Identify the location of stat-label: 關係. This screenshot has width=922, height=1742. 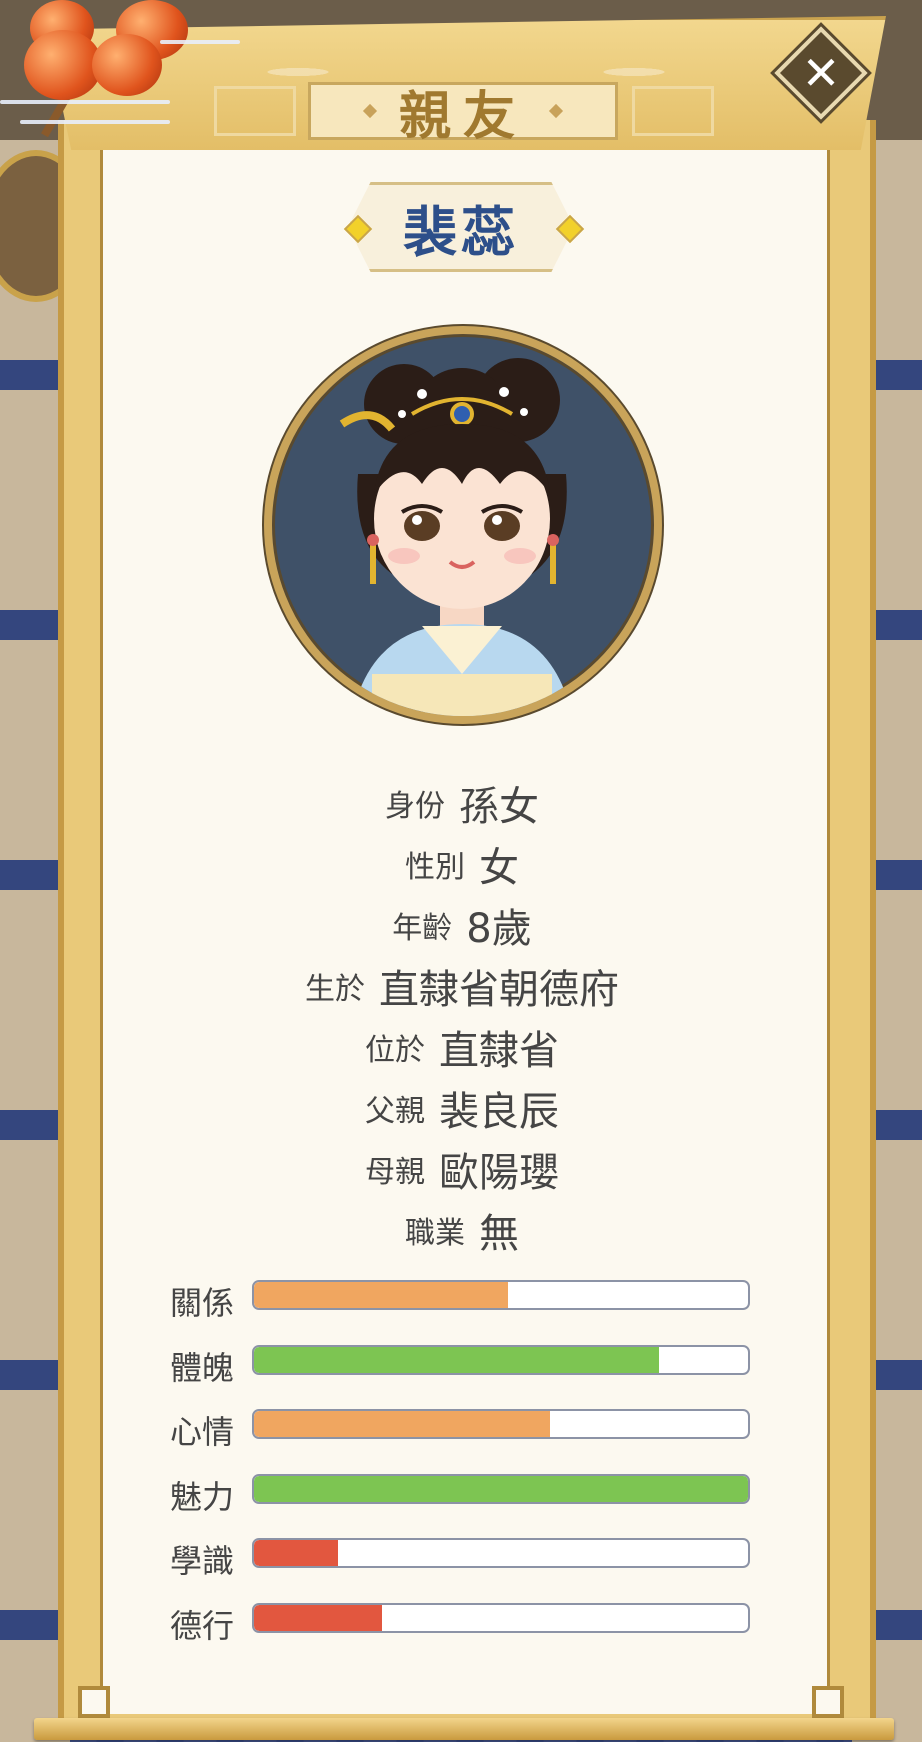
(202, 1303).